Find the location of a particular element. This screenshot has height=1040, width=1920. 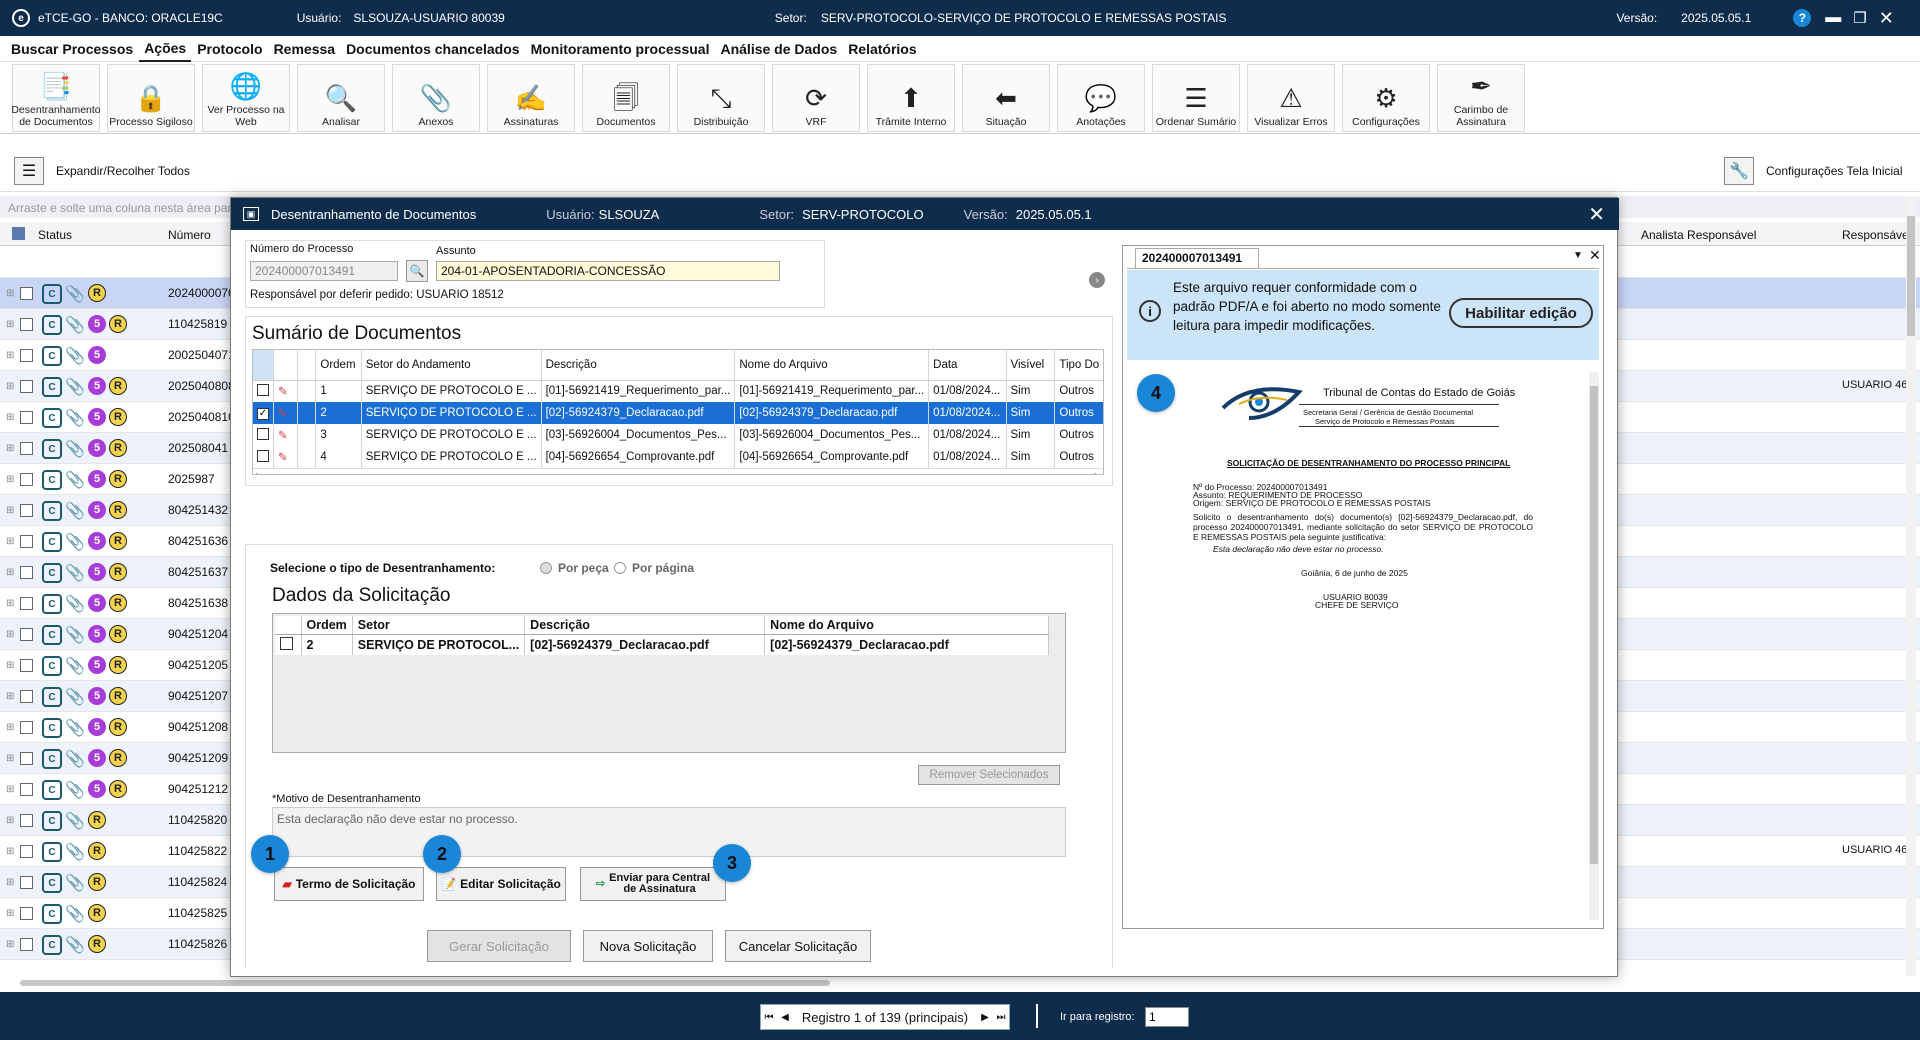

sum-col-setor: Setor do Andamento is located at coordinates (451, 365).